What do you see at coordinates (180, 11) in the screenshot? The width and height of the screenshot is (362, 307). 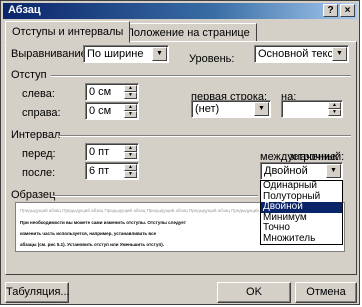 I see `title-bar: Абзац ? ×` at bounding box center [180, 11].